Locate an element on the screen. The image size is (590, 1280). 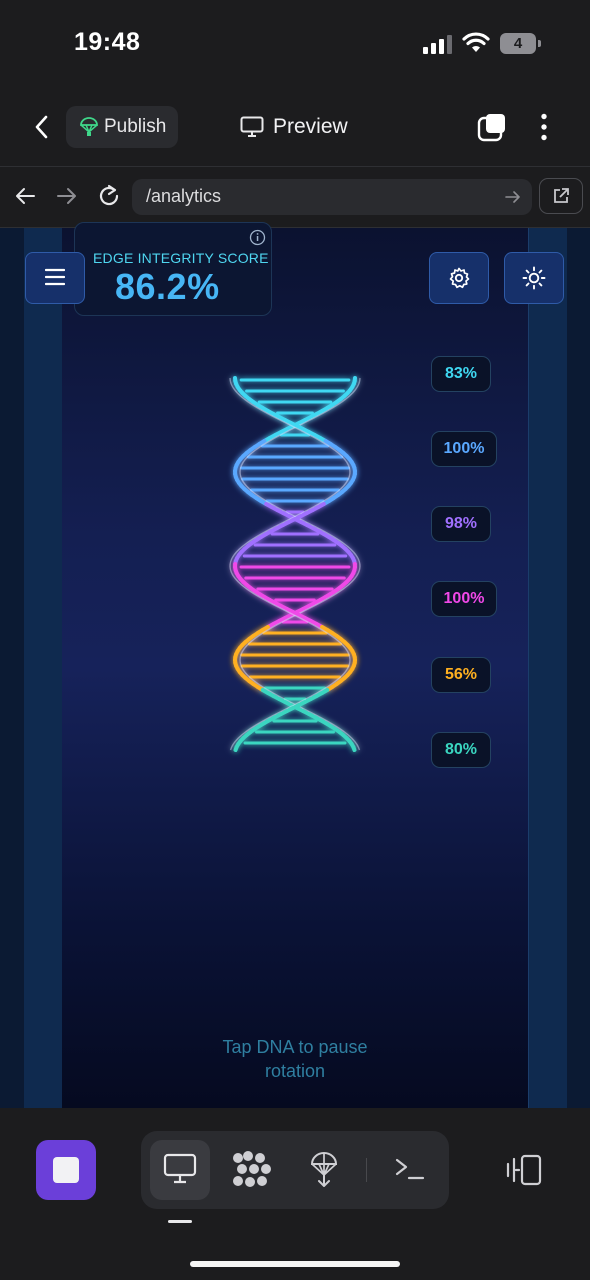
hint-text: Tap DNA to pause rotation is located at coordinates (295, 1059).